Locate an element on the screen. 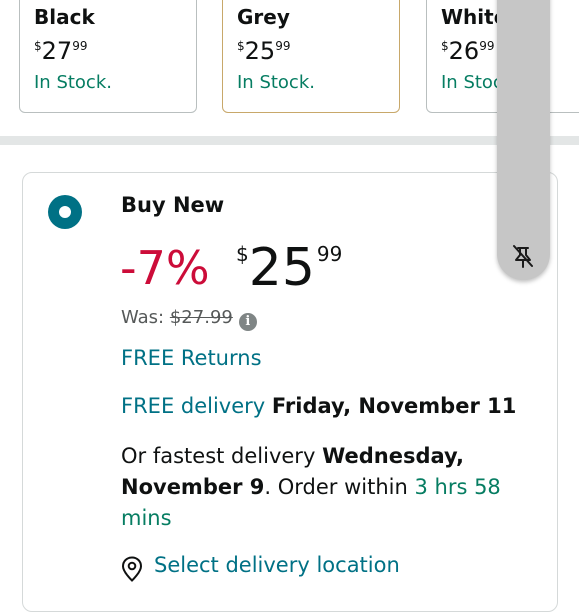  swatch-price: $2599 is located at coordinates (263, 51).